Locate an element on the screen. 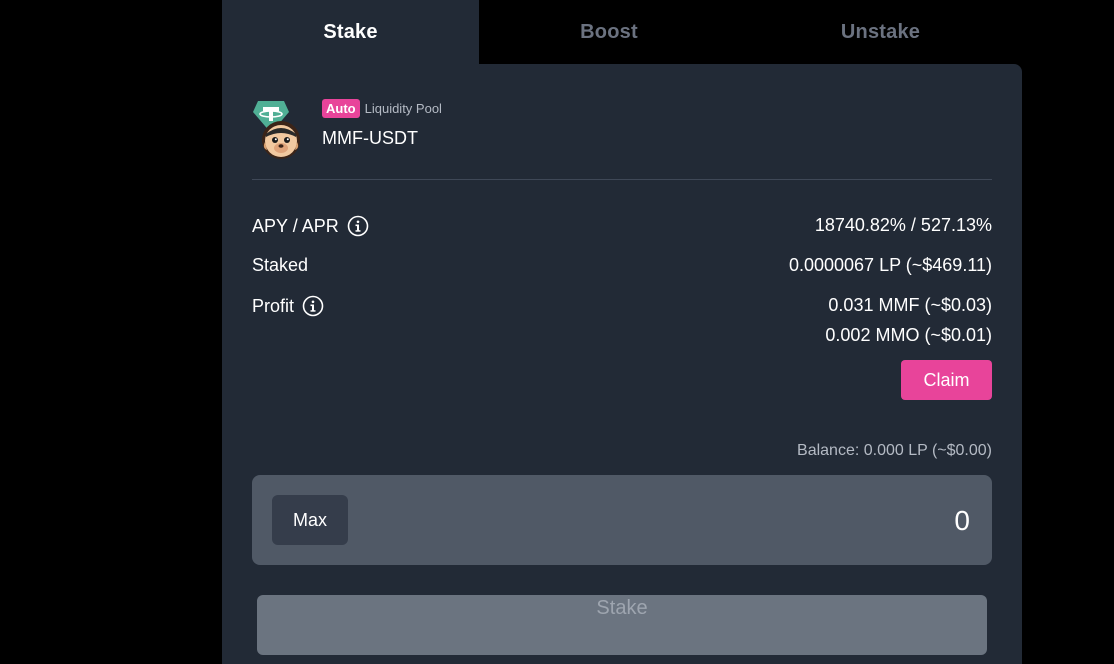 This screenshot has height=664, width=1114. stake-button: Stake is located at coordinates (622, 625).